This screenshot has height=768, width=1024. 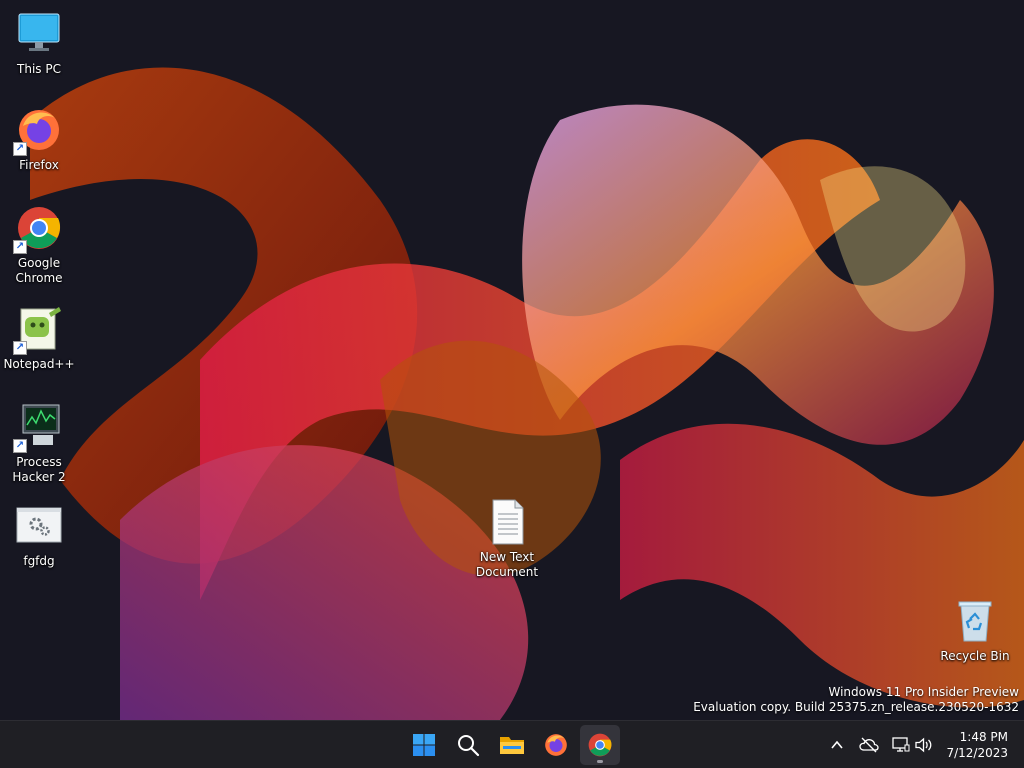 I want to click on desktop-icon-google-chrome: ↗ Google Chrome, so click(x=39, y=245).